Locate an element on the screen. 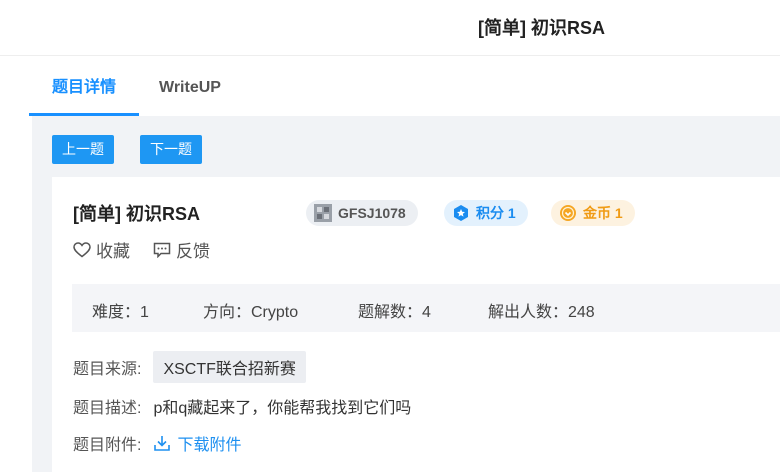 Image resolution: width=780 pixels, height=472 pixels. solvers-stat: 解出人数：248 is located at coordinates (541, 312).